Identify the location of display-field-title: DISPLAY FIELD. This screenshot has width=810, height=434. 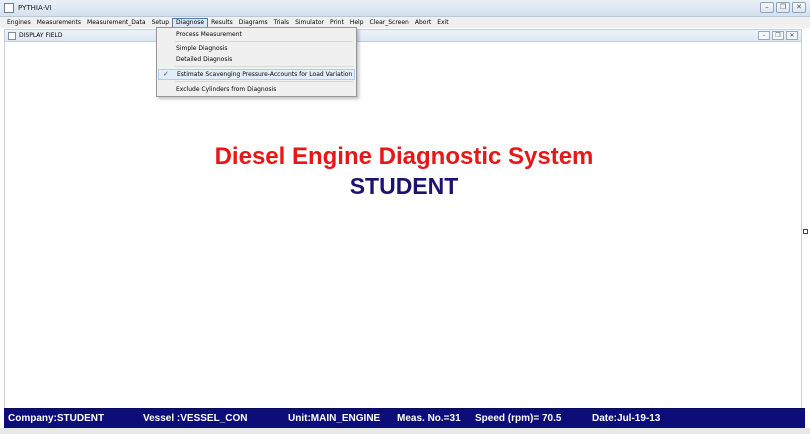
(41, 35).